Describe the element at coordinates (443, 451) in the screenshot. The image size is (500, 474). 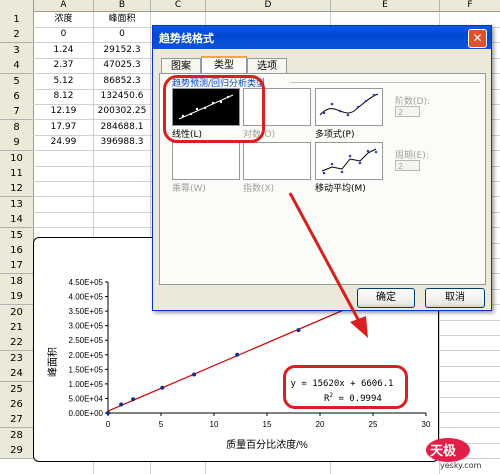
I see `watermark-logo-text: 天极` at that location.